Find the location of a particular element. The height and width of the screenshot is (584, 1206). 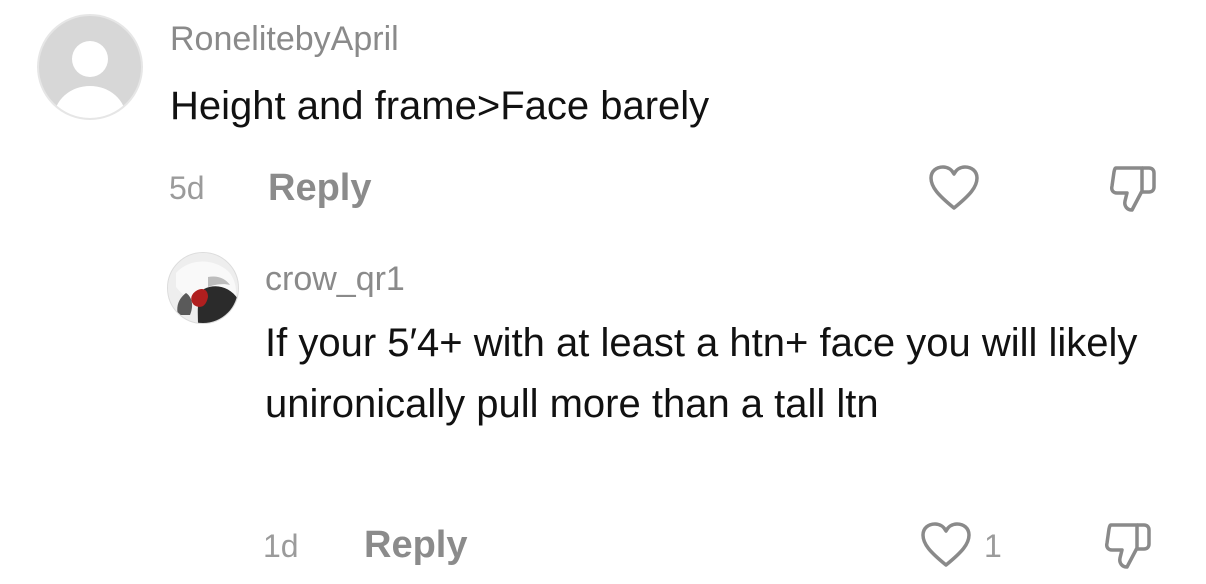

comment-timestamp: 1d is located at coordinates (281, 546).